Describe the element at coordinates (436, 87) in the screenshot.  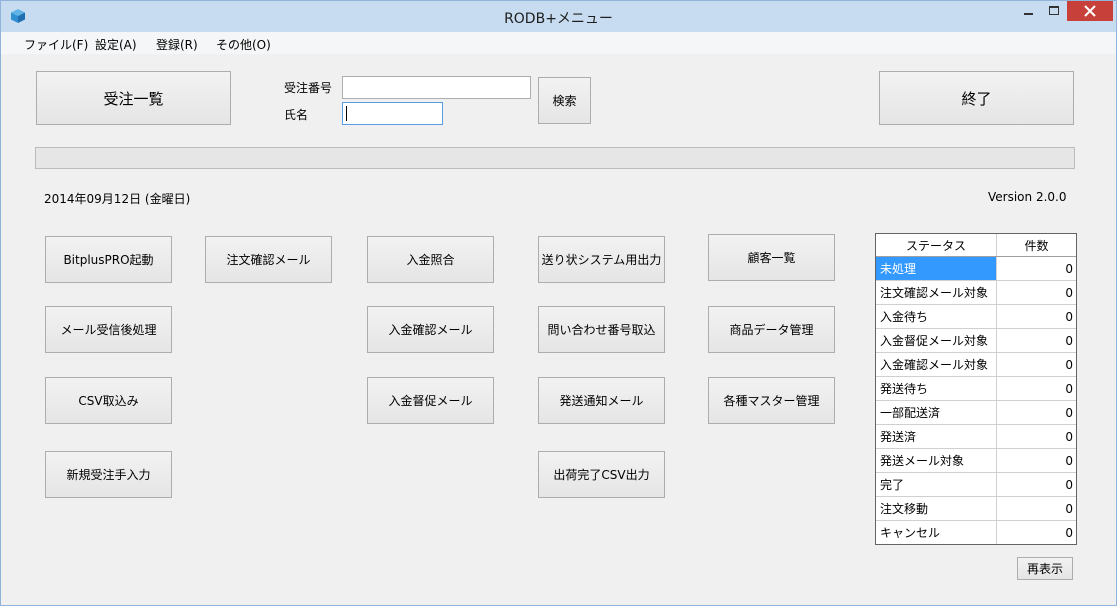
I see `order-number-input` at that location.